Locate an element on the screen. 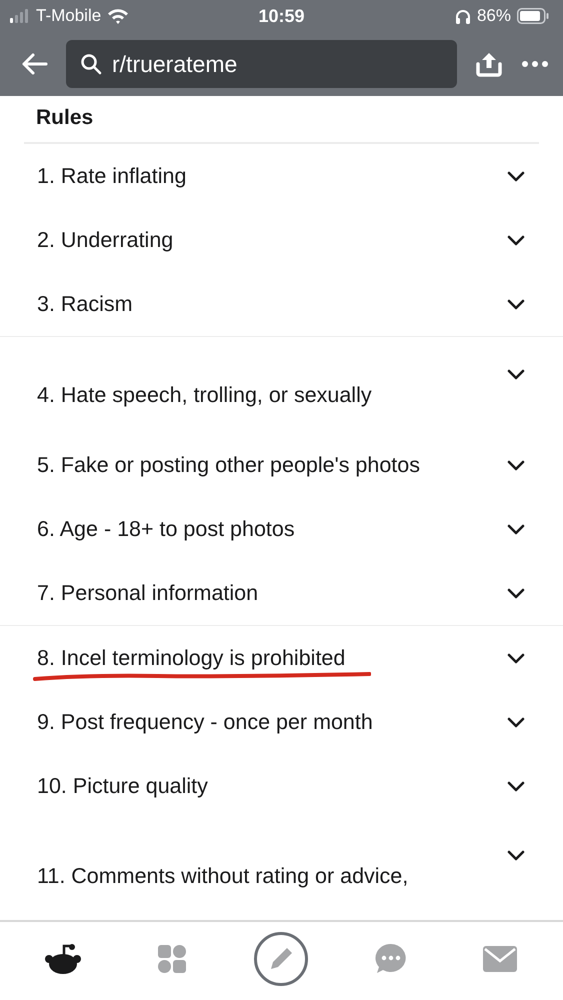  carrier-name: T-Mobile is located at coordinates (69, 16).